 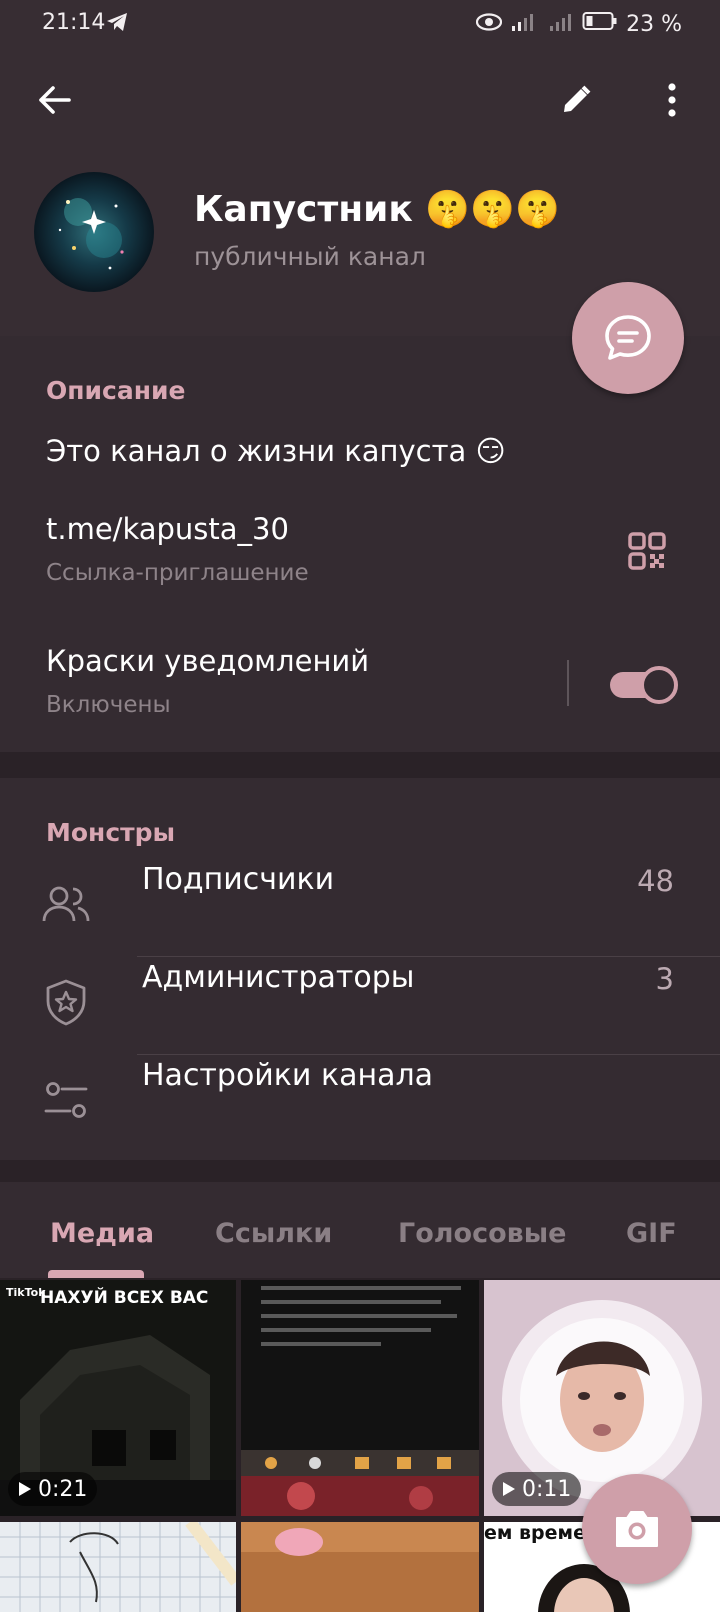 I want to click on more-menu-button, so click(x=672, y=100).